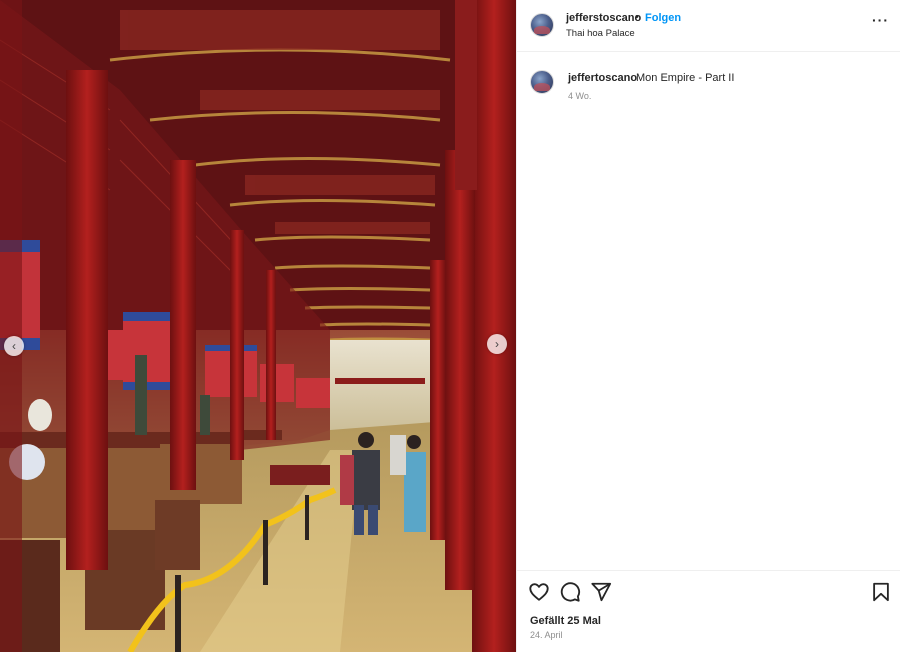  What do you see at coordinates (685, 78) in the screenshot?
I see `caption-text: Mon Empire - Part II` at bounding box center [685, 78].